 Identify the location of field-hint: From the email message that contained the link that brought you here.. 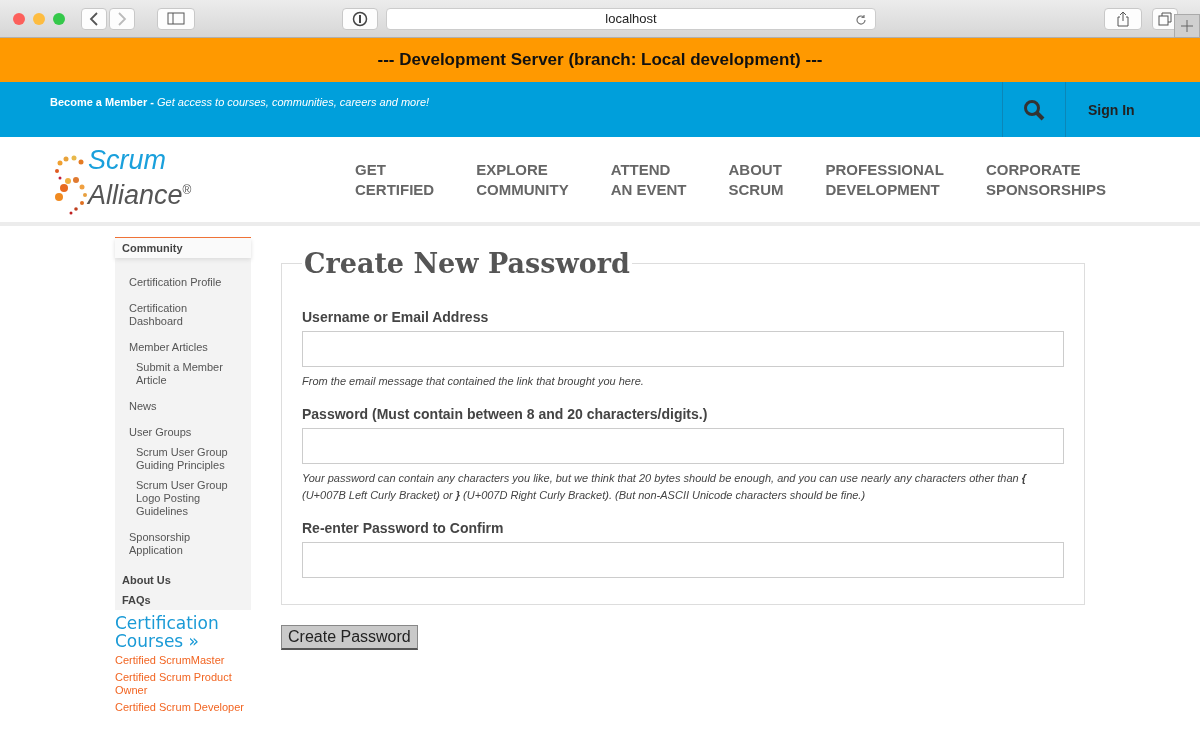
(473, 381).